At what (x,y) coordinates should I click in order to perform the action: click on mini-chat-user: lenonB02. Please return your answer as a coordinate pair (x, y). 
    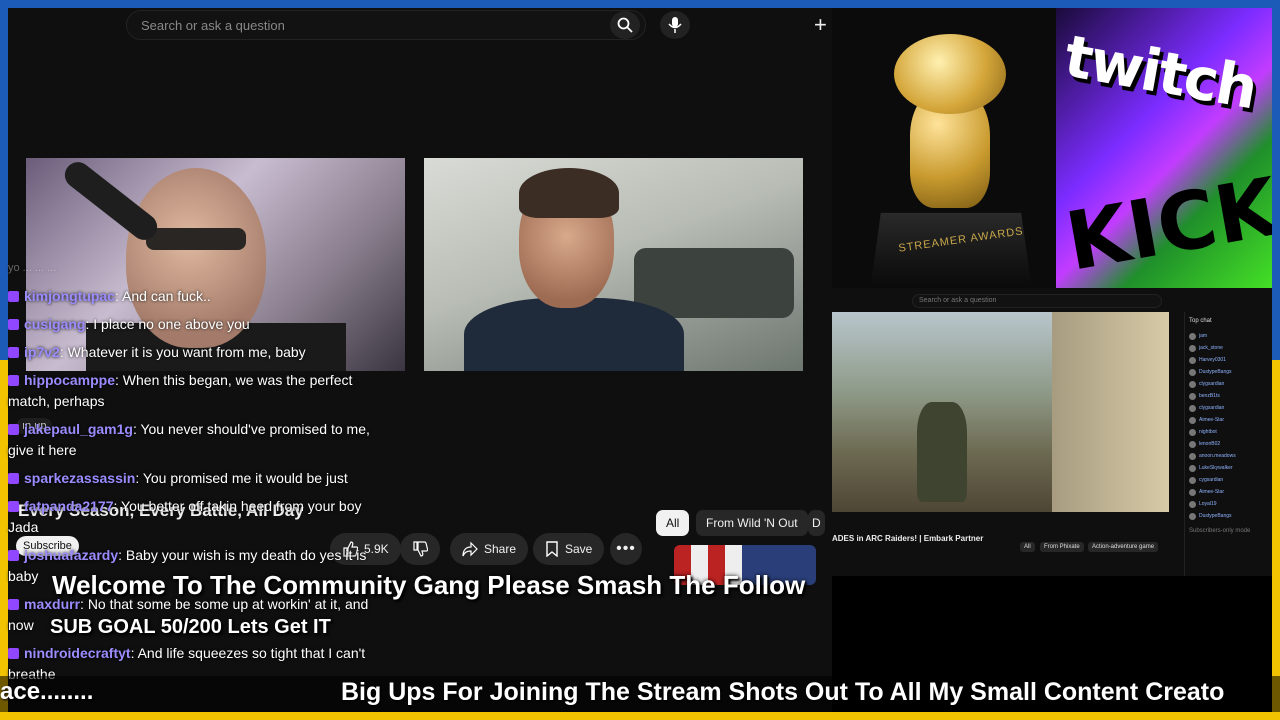
    Looking at the image, I should click on (1210, 444).